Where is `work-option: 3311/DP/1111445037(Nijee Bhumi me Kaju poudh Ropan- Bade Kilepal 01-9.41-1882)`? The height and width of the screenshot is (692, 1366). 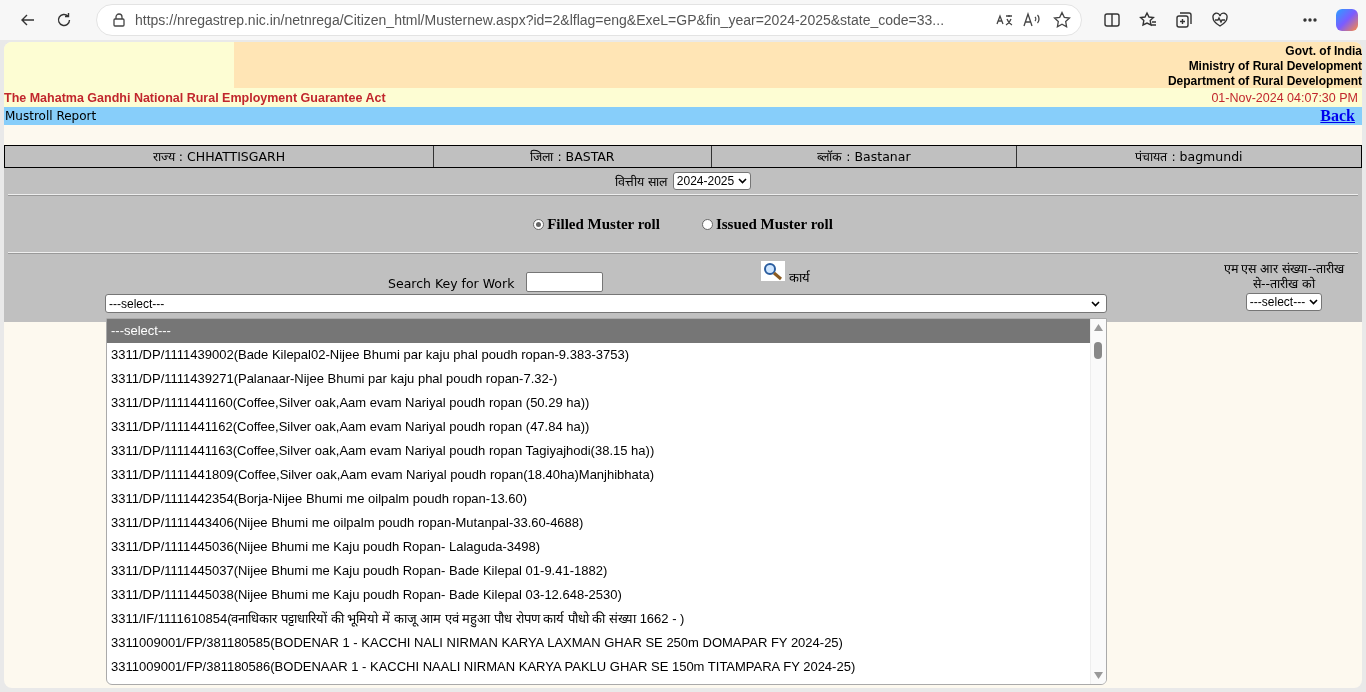
work-option: 3311/DP/1111445037(Nijee Bhumi me Kaju poudh Ropan- Bade Kilepal 01-9.41-1882) is located at coordinates (598, 571).